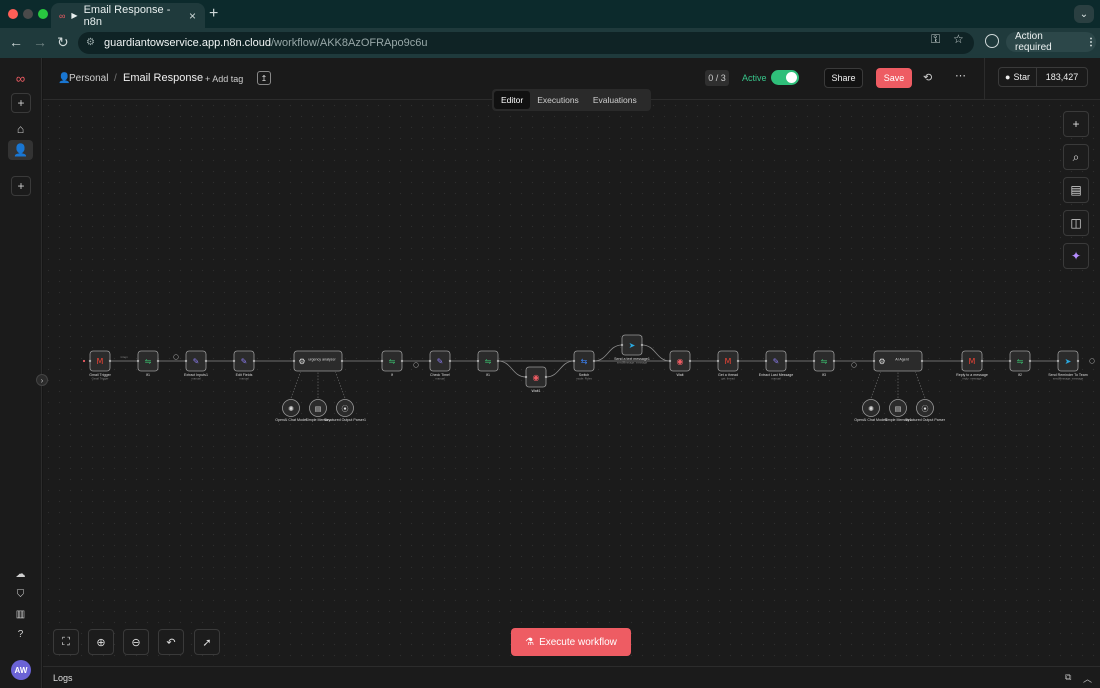 Image resolution: width=1100 pixels, height=688 pixels. I want to click on sidebar-collapse-chevron-icon: ›, so click(42, 380).